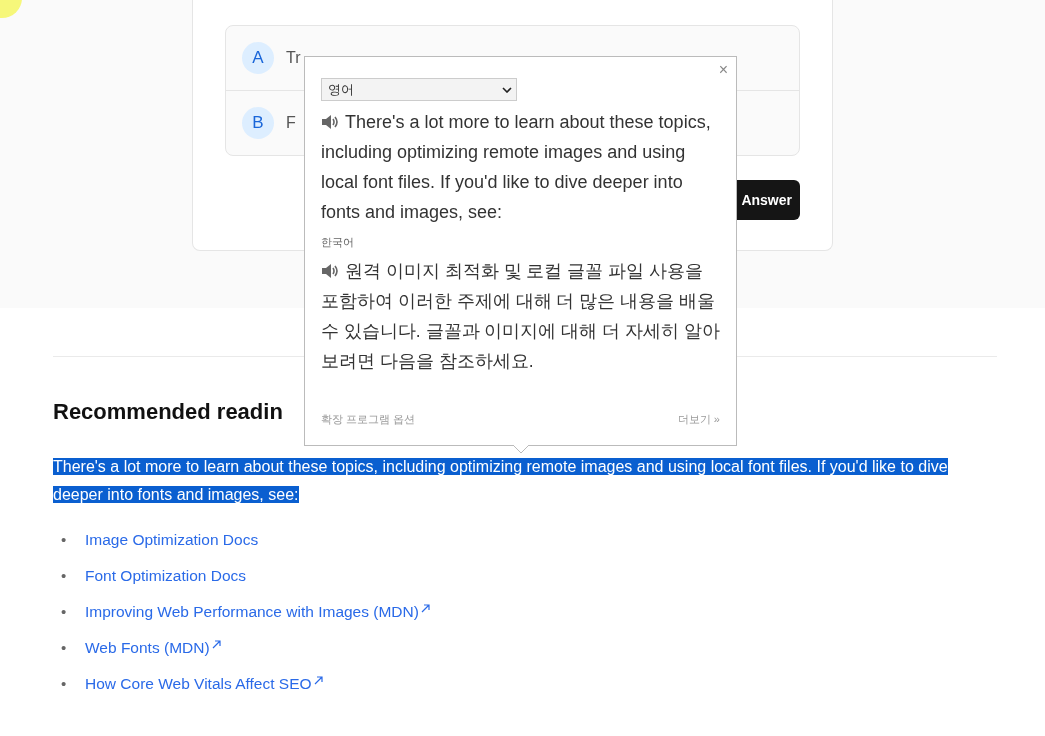 The width and height of the screenshot is (1045, 736). I want to click on translated-text: 원격 이미지 최적화 및 로컬 글꼴 파일 사용을 포함하여 이러한 주제에 대해 더 많은 내용을 배울 수 있습니다. 글꼴과 이미지에 대해 더 자세히 알아보려면 다음을 참조하세요., so click(520, 316).